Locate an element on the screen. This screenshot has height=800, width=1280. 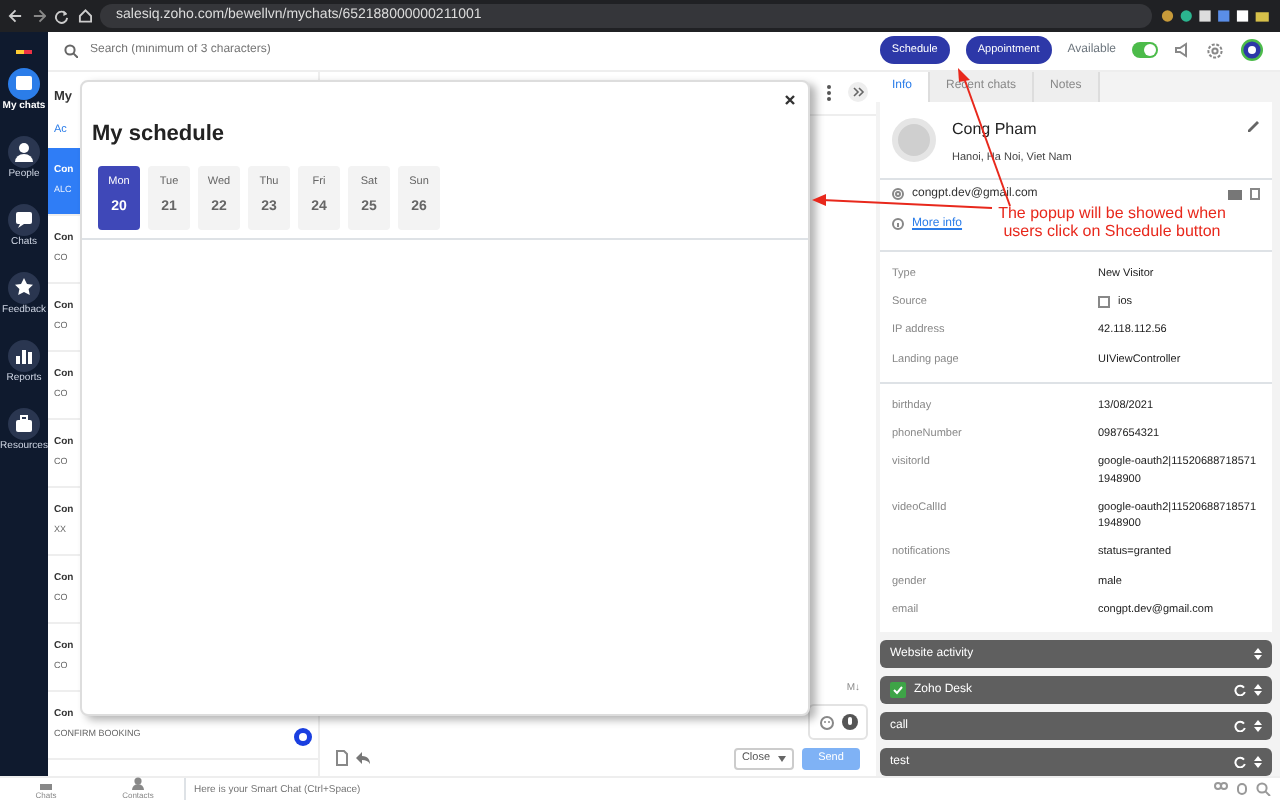
back-icon is located at coordinates (15, 16).